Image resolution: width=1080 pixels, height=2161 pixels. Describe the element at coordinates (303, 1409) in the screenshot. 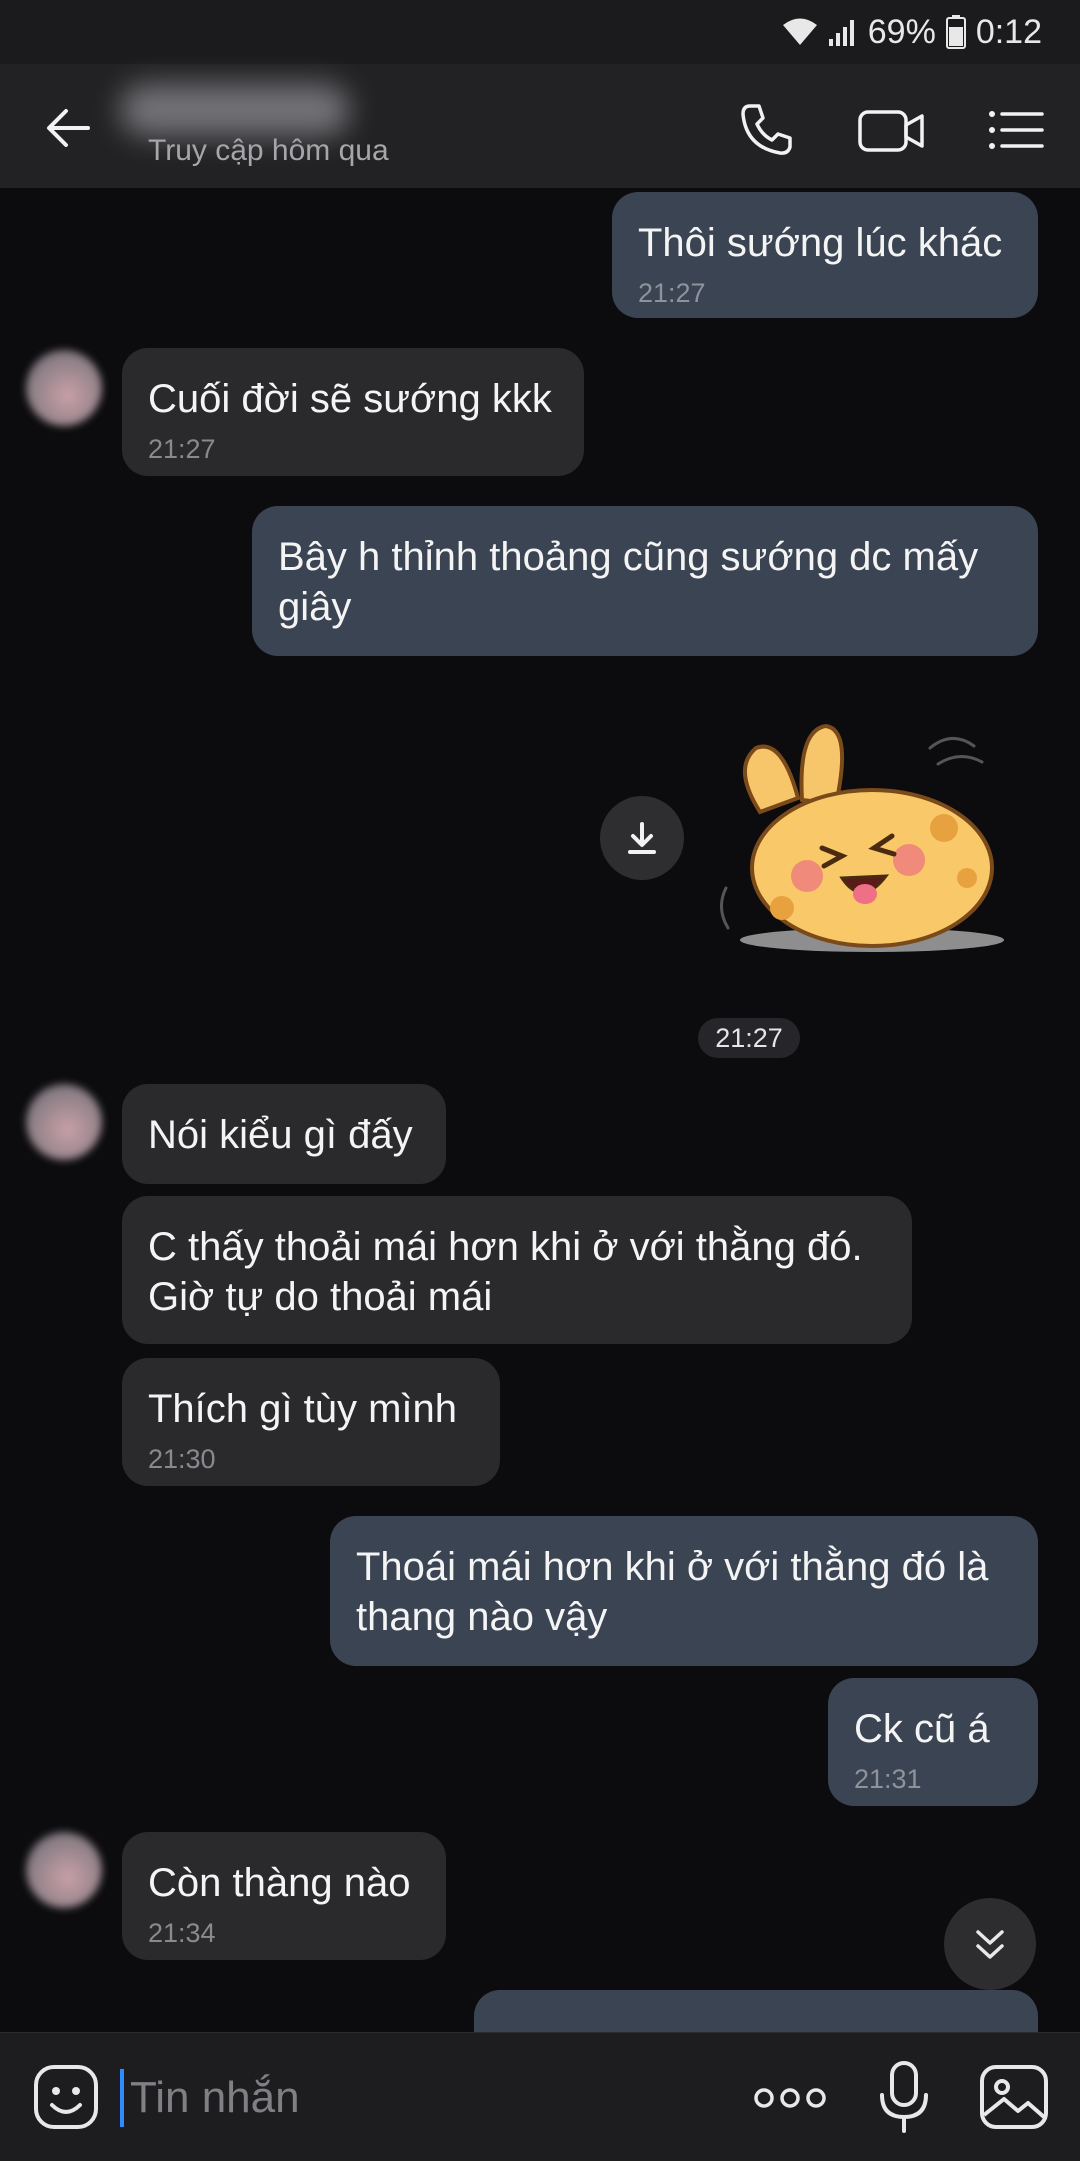

I see `message-text: Thích gì tùy mình` at that location.